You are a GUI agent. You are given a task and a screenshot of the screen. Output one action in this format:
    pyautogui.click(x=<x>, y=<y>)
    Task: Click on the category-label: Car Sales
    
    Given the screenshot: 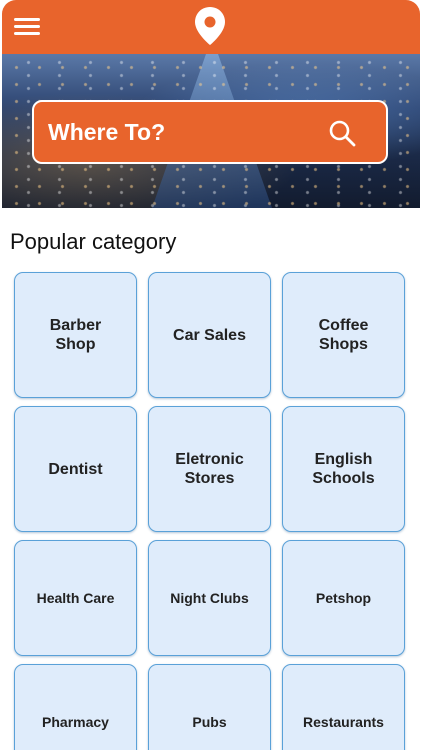 What is the action you would take?
    pyautogui.click(x=209, y=335)
    